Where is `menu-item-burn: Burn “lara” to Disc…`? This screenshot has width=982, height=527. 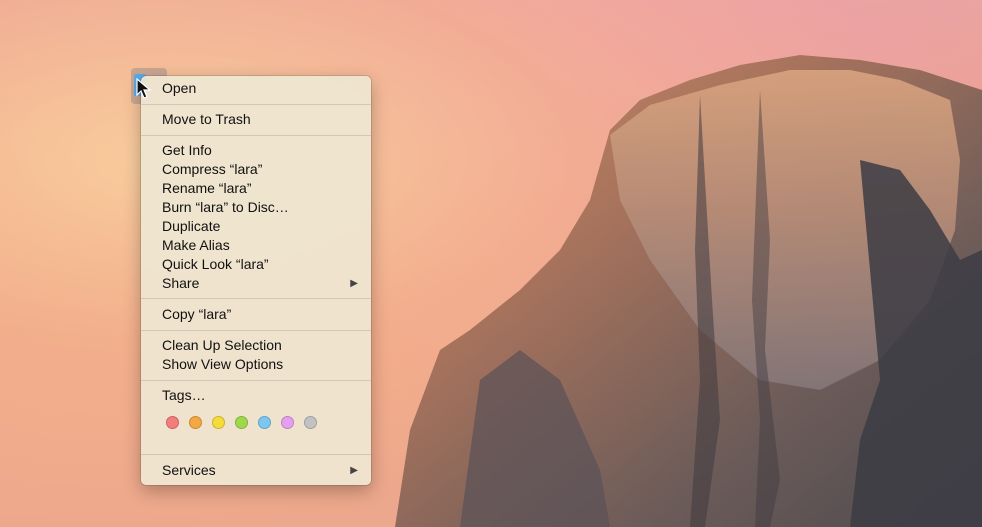 menu-item-burn: Burn “lara” to Disc… is located at coordinates (256, 207).